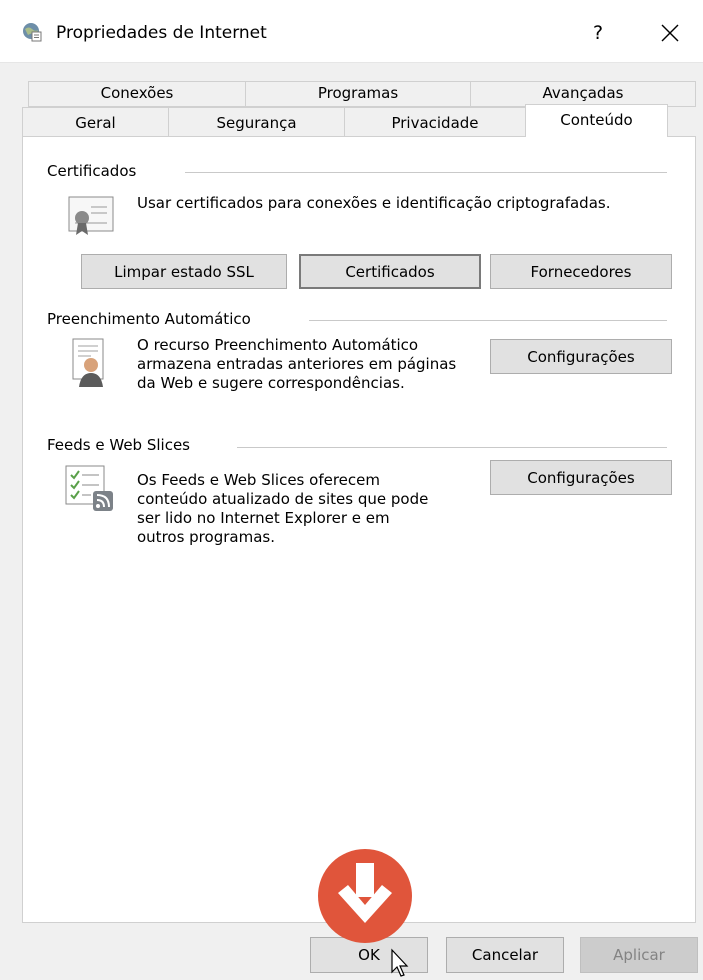 The width and height of the screenshot is (703, 980). What do you see at coordinates (581, 477) in the screenshot?
I see `feeds-settings-button: Configurações` at bounding box center [581, 477].